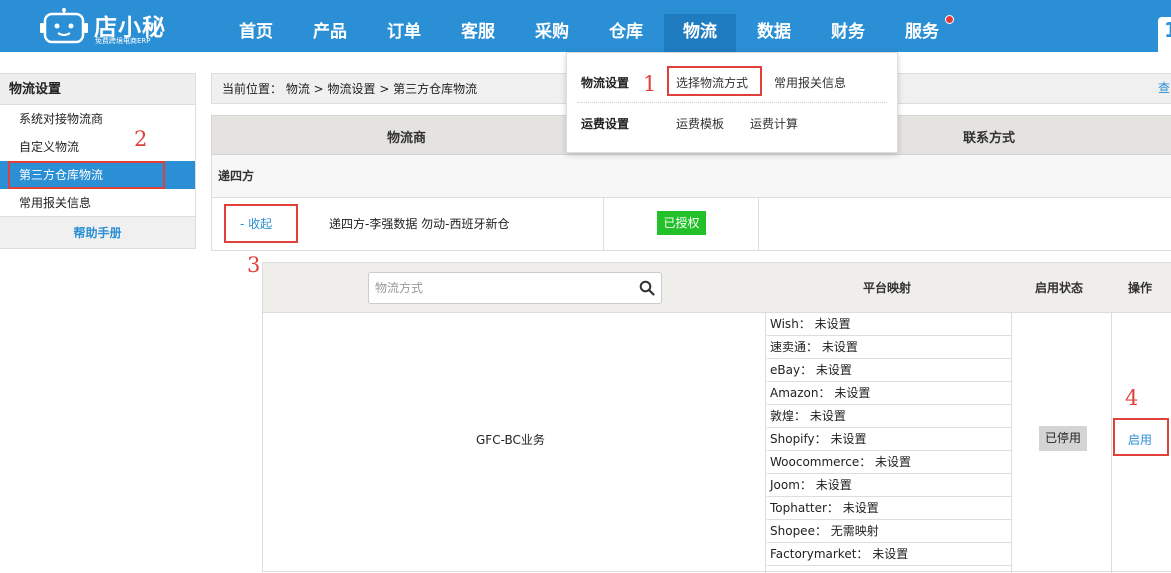  I want to click on annotation-number-3: 3, so click(254, 265).